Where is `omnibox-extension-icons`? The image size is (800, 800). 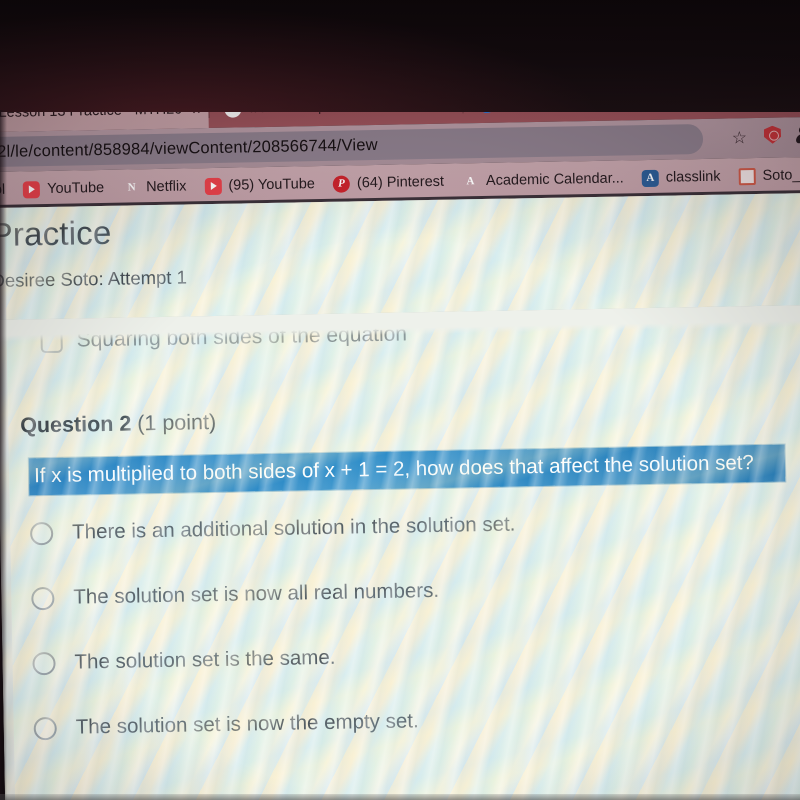 omnibox-extension-icons is located at coordinates (782, 134).